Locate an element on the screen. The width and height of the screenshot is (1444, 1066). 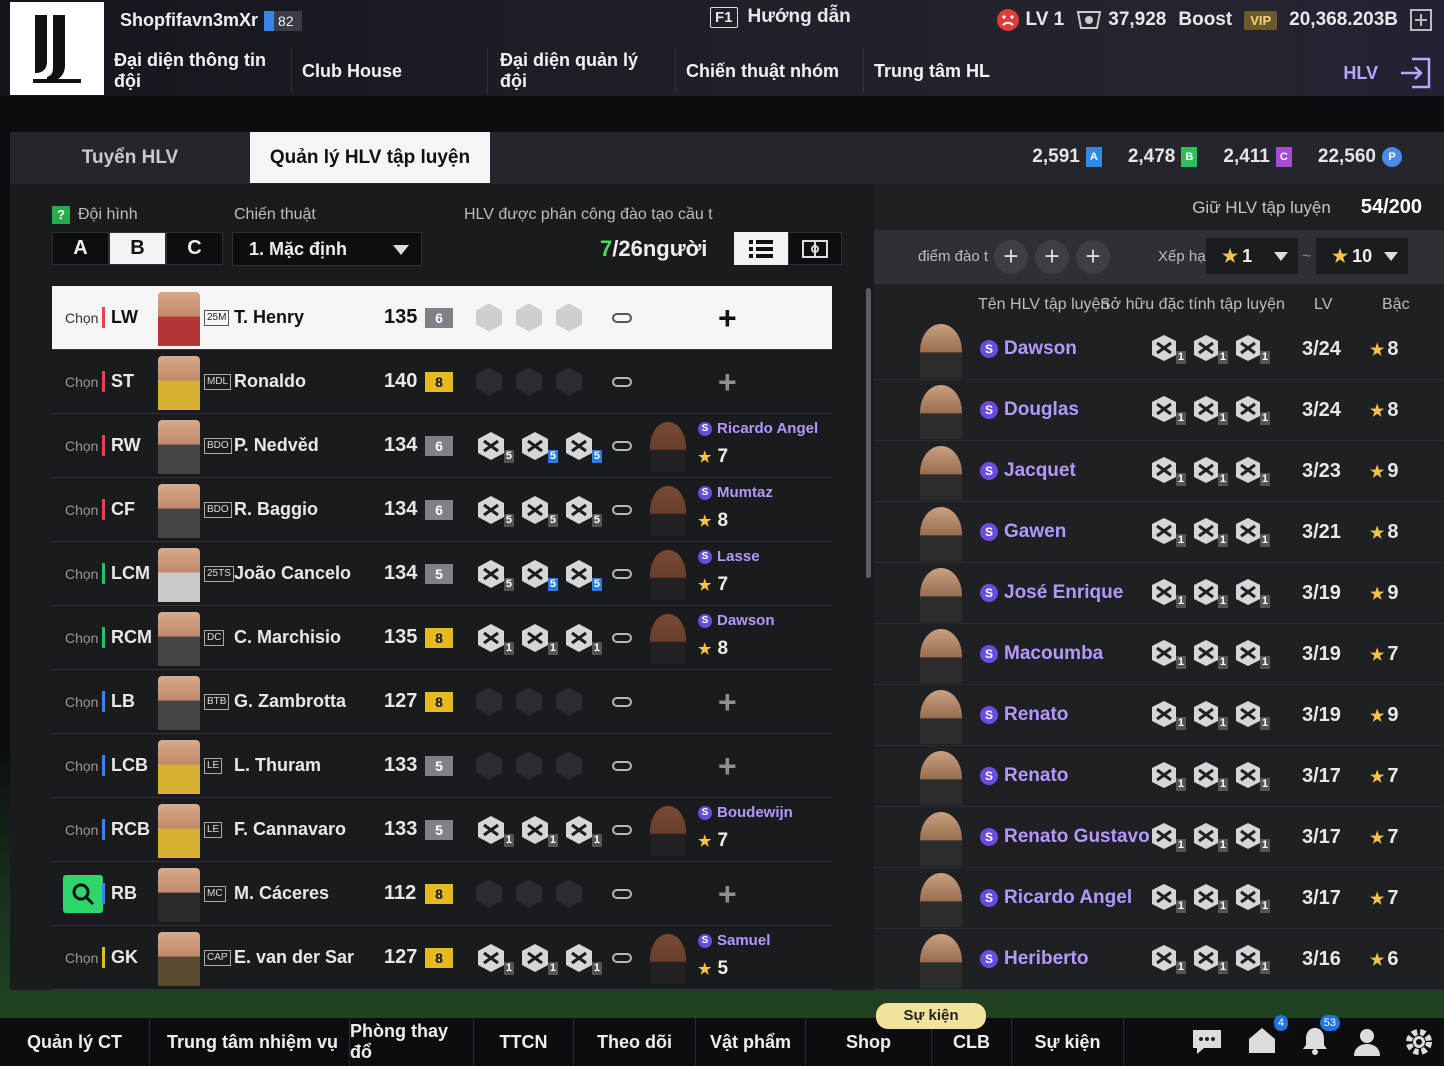
coach-row: S José Enrique 1 1 1 3/19 ★ 9 is located at coordinates (1159, 594).